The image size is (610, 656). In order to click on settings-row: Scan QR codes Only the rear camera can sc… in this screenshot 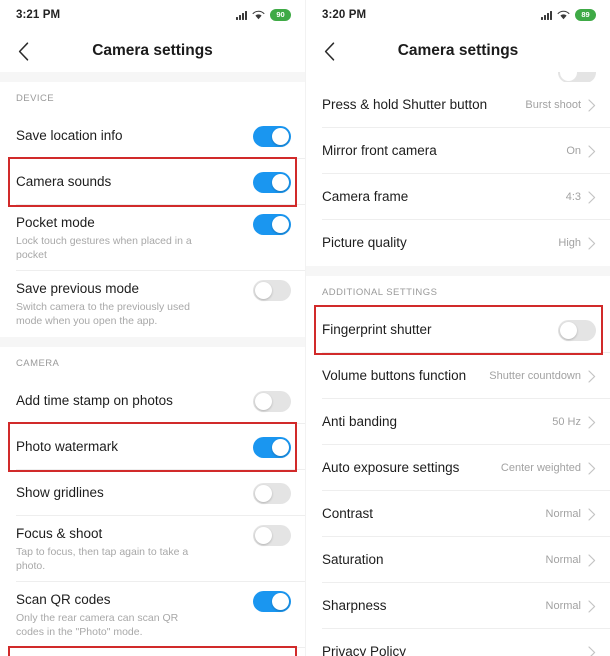, I will do `click(152, 615)`.